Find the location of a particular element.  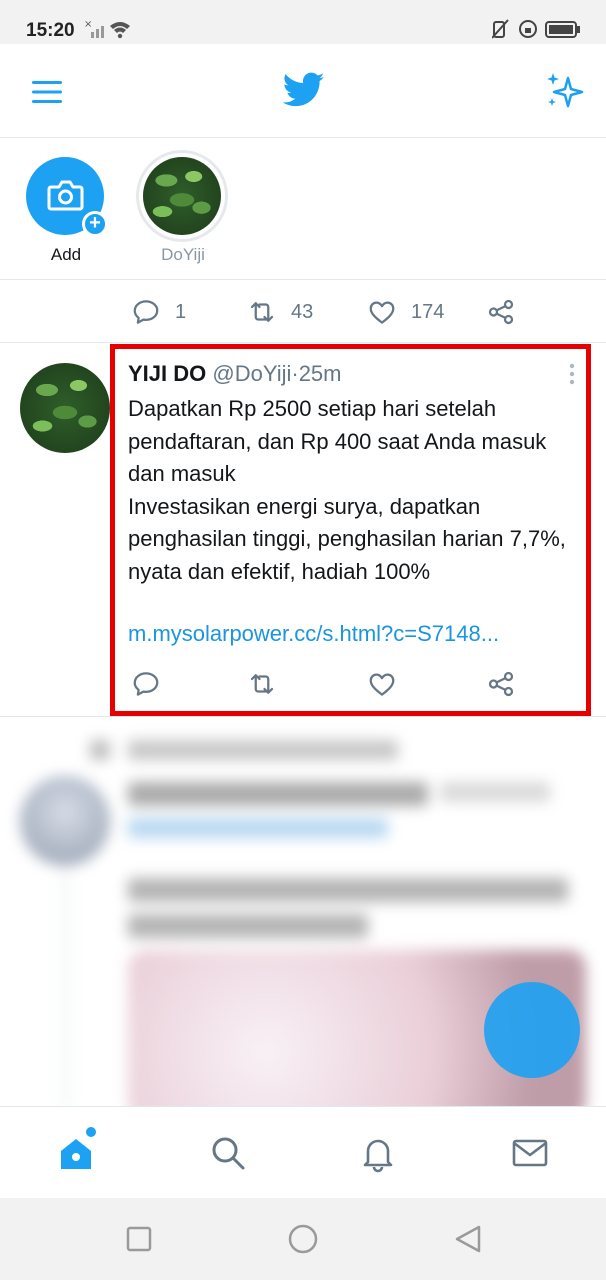

tweet-avatar-image is located at coordinates (65, 408).